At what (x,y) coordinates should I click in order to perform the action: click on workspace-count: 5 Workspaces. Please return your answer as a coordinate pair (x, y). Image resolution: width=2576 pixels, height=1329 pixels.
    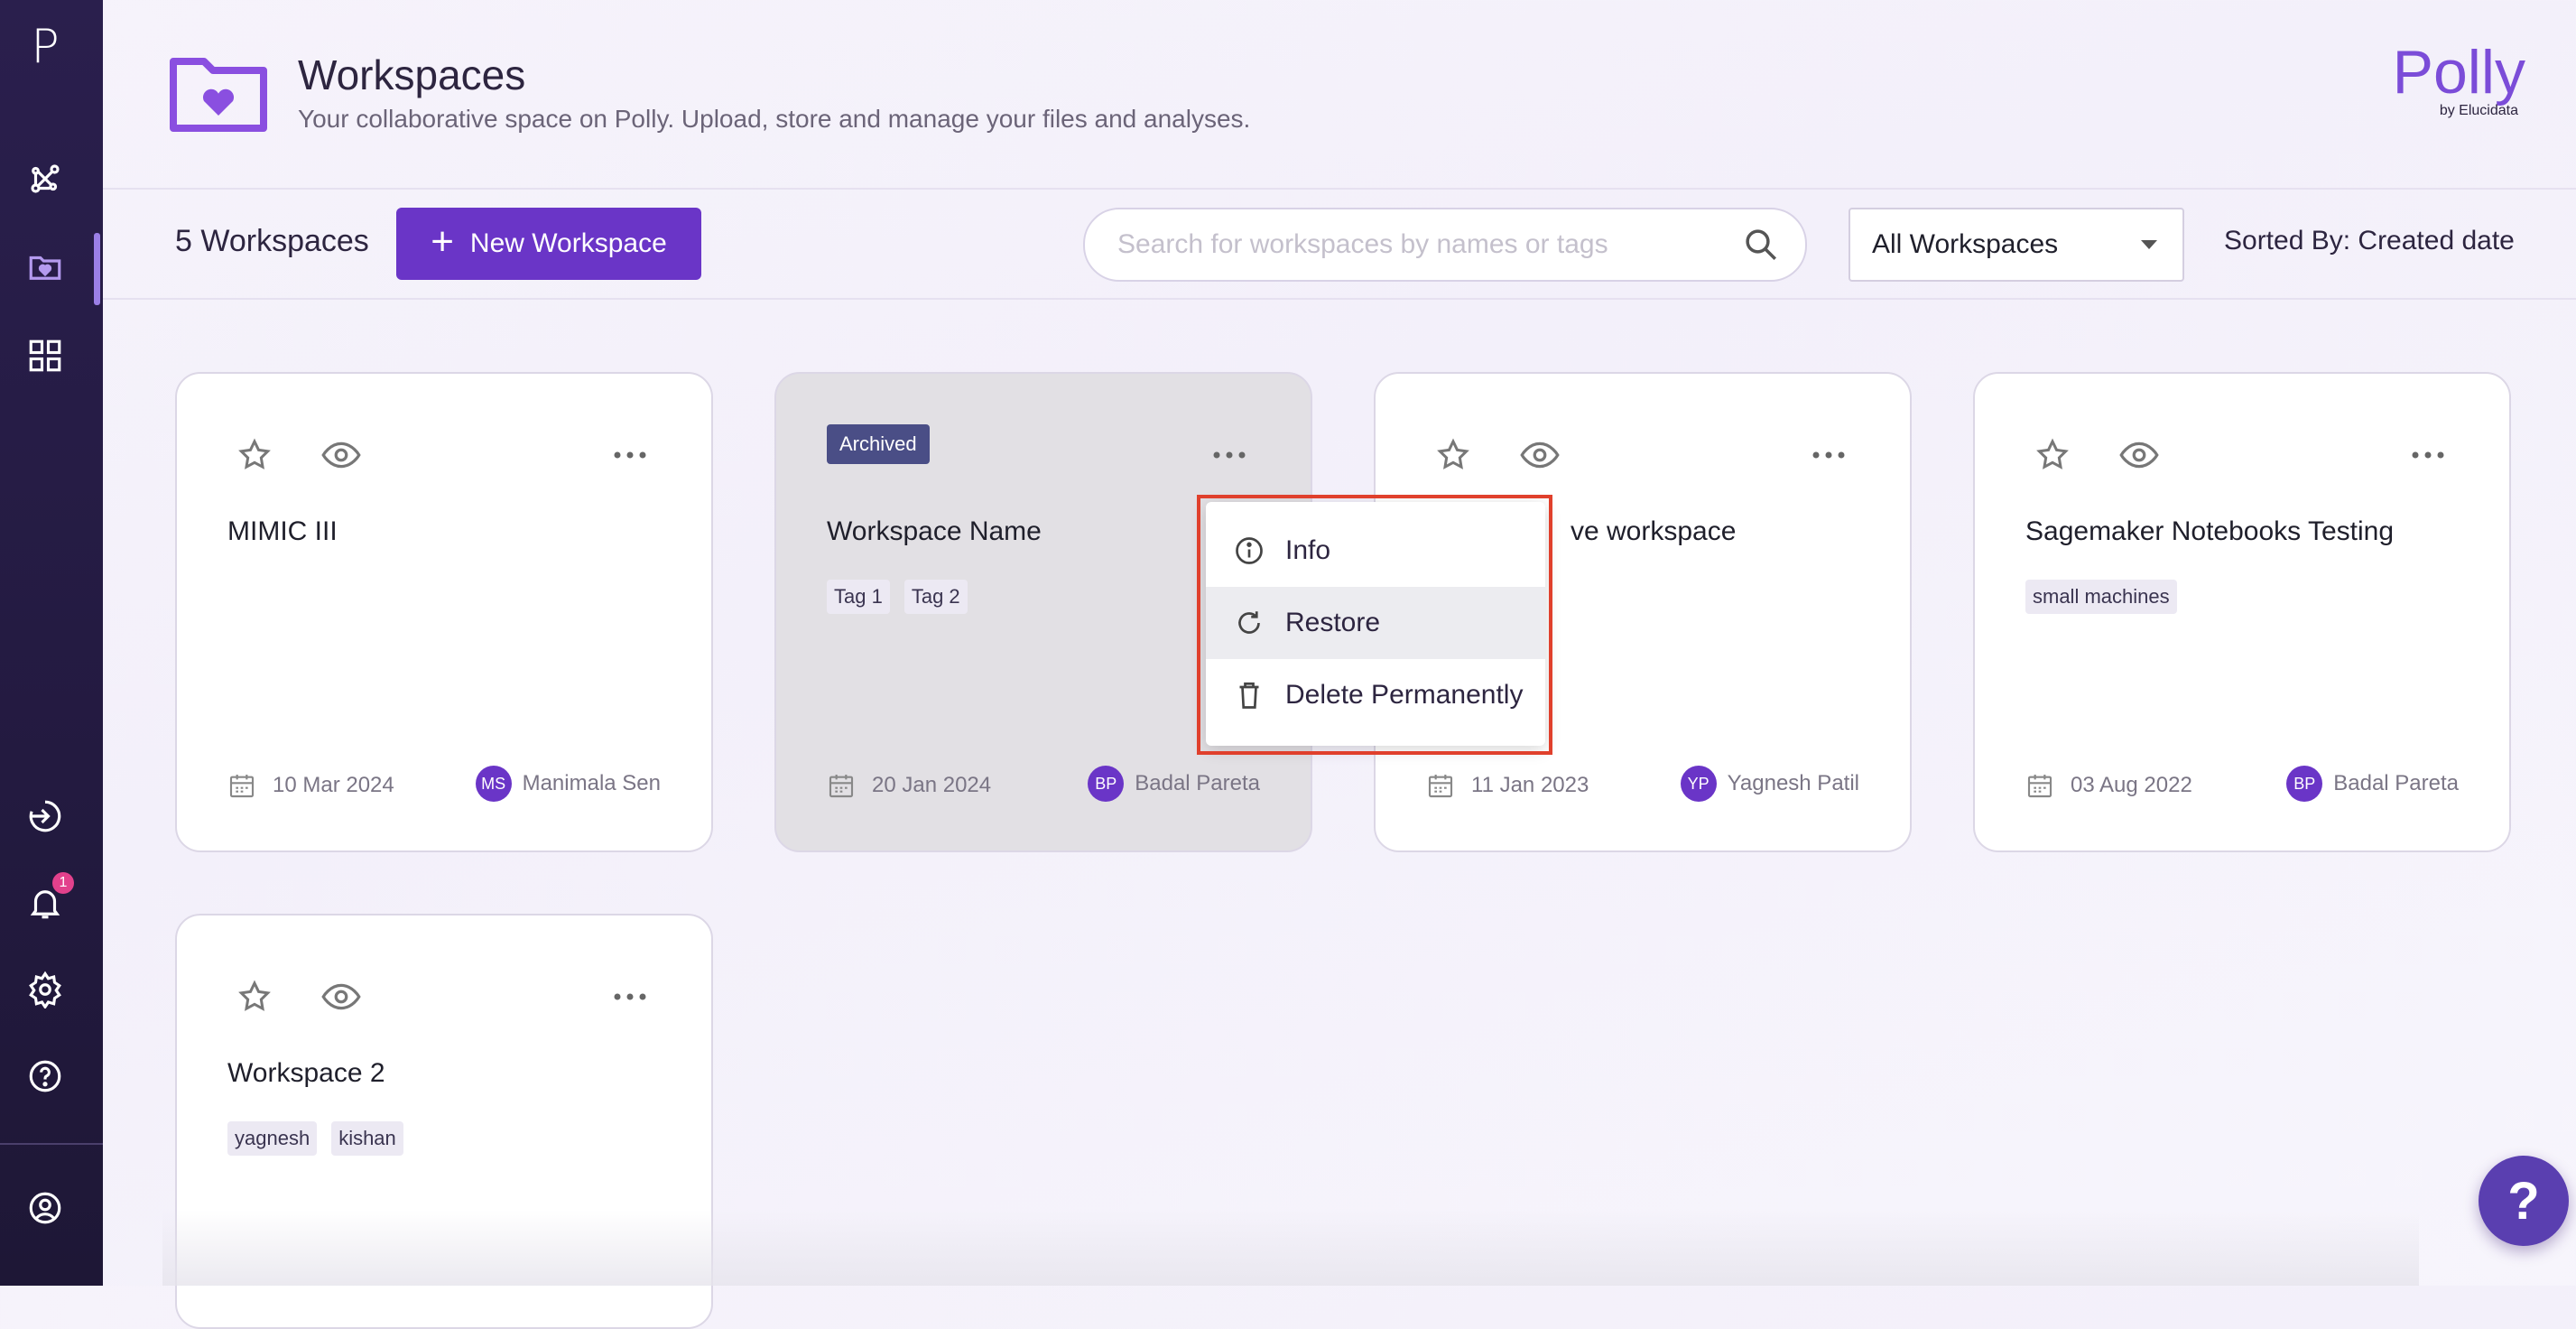
    Looking at the image, I should click on (272, 241).